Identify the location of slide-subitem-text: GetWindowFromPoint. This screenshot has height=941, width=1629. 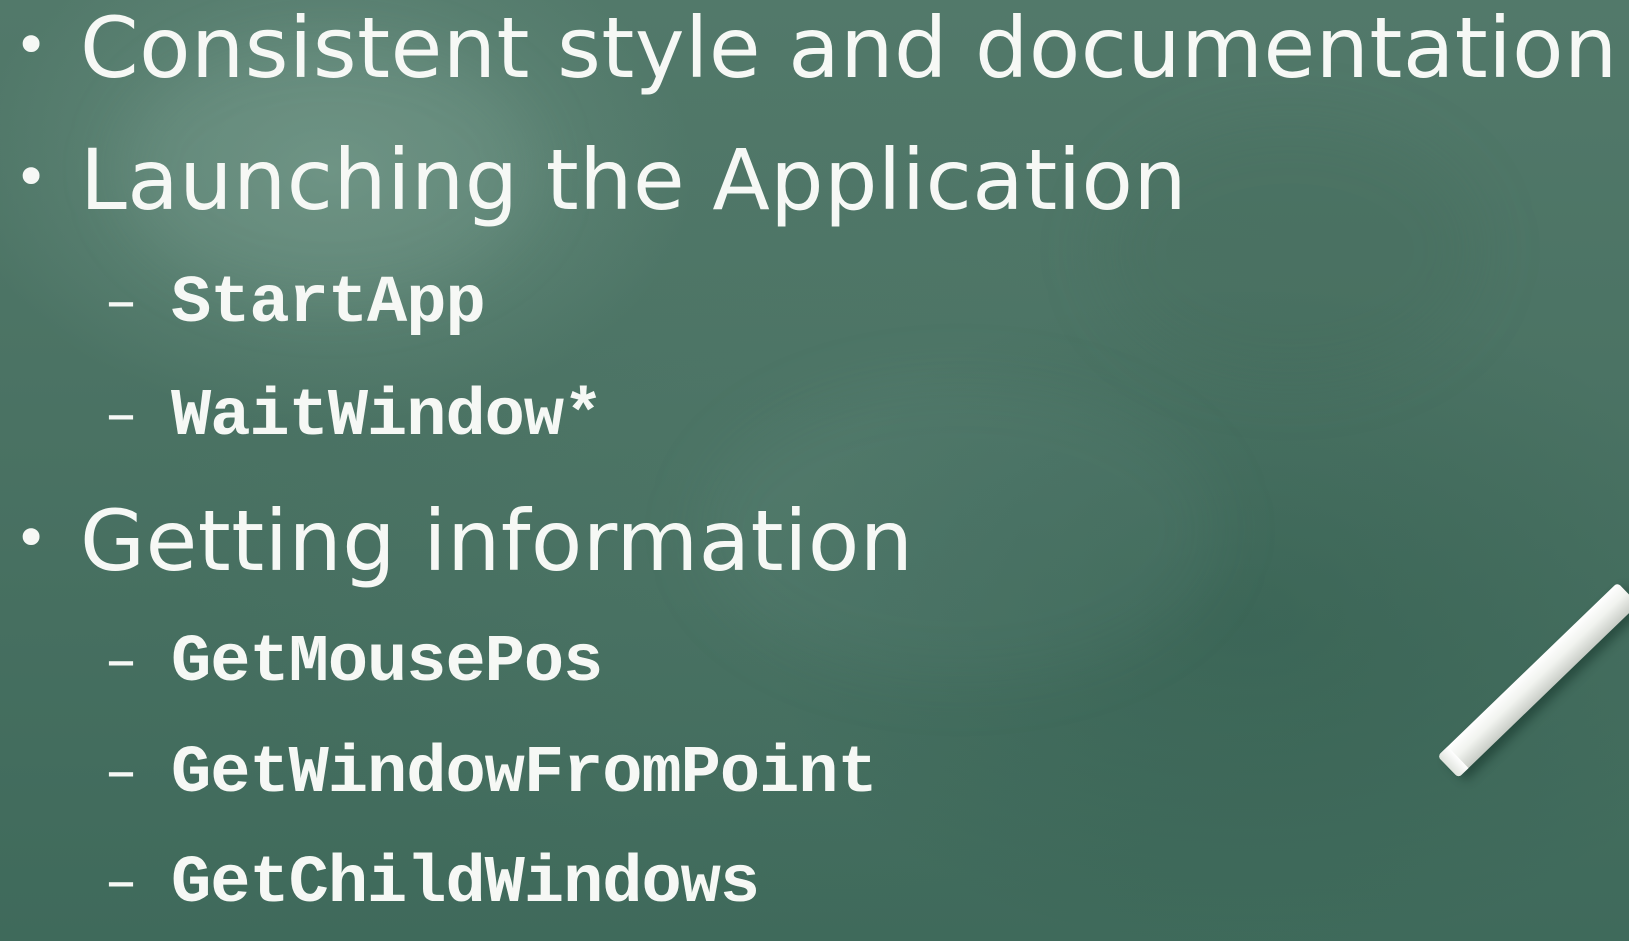
(524, 774).